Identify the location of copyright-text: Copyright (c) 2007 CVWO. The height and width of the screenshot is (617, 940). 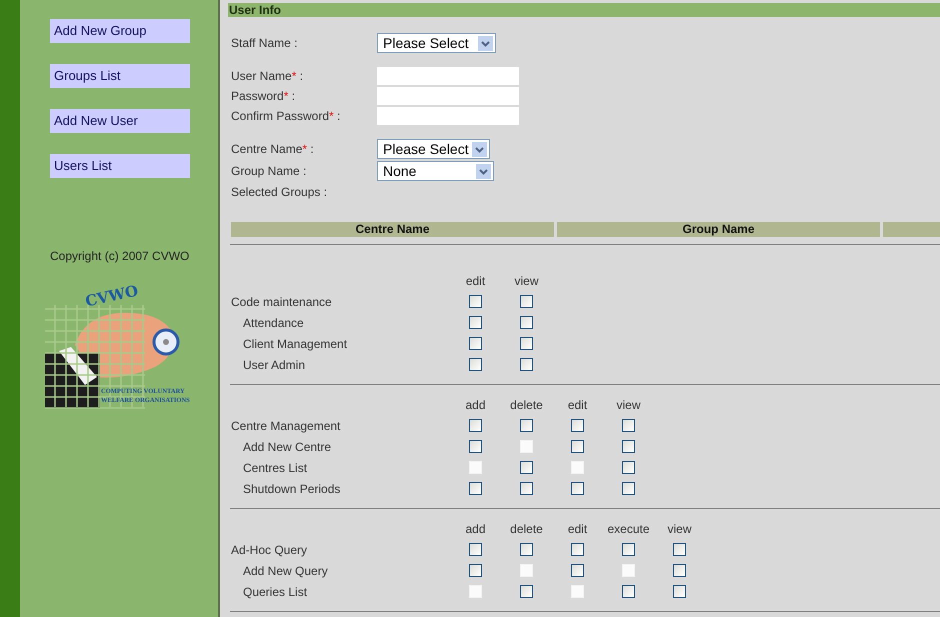
(120, 256).